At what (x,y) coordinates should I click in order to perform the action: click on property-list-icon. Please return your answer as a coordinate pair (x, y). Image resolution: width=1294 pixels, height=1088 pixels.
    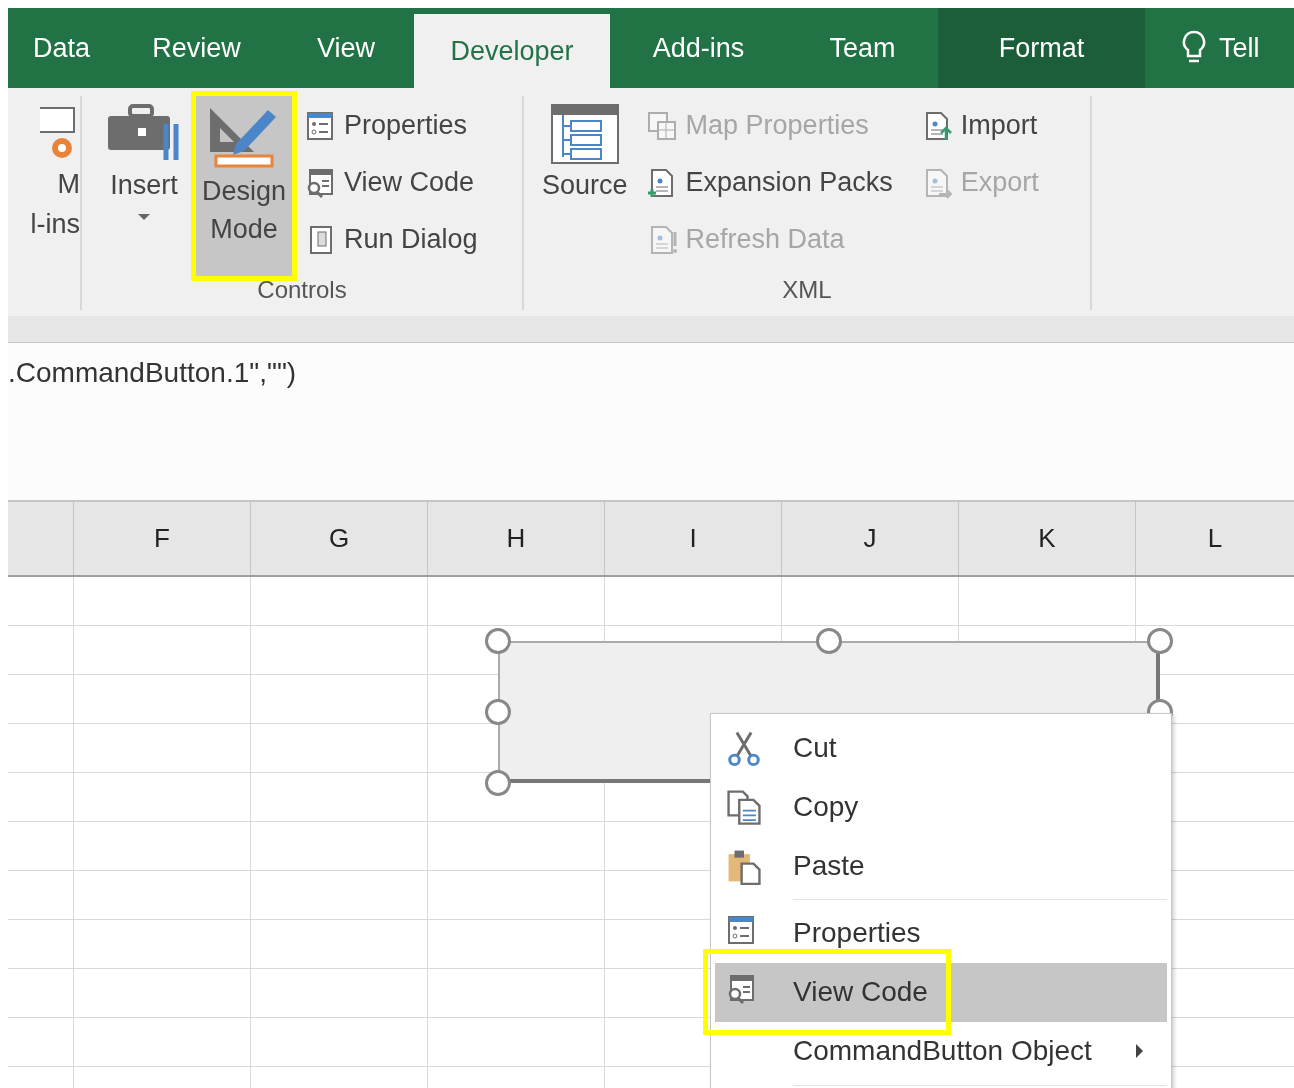
    Looking at the image, I should click on (741, 930).